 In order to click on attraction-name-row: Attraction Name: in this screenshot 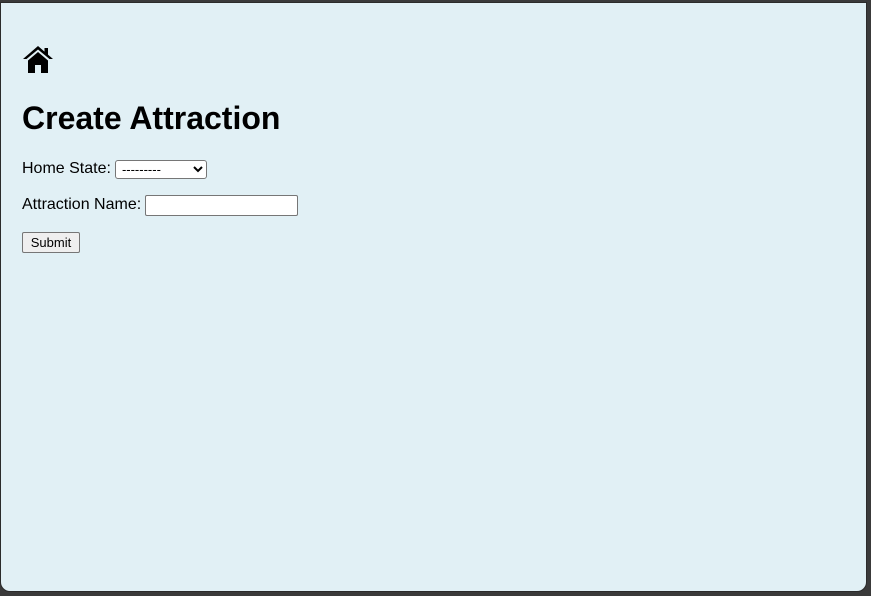, I will do `click(160, 205)`.